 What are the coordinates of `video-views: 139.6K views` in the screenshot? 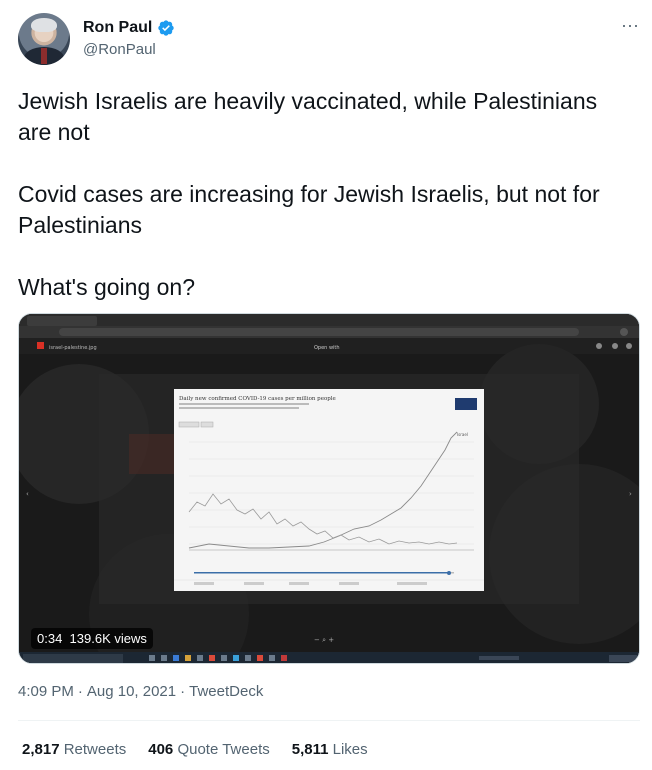 It's located at (108, 638).